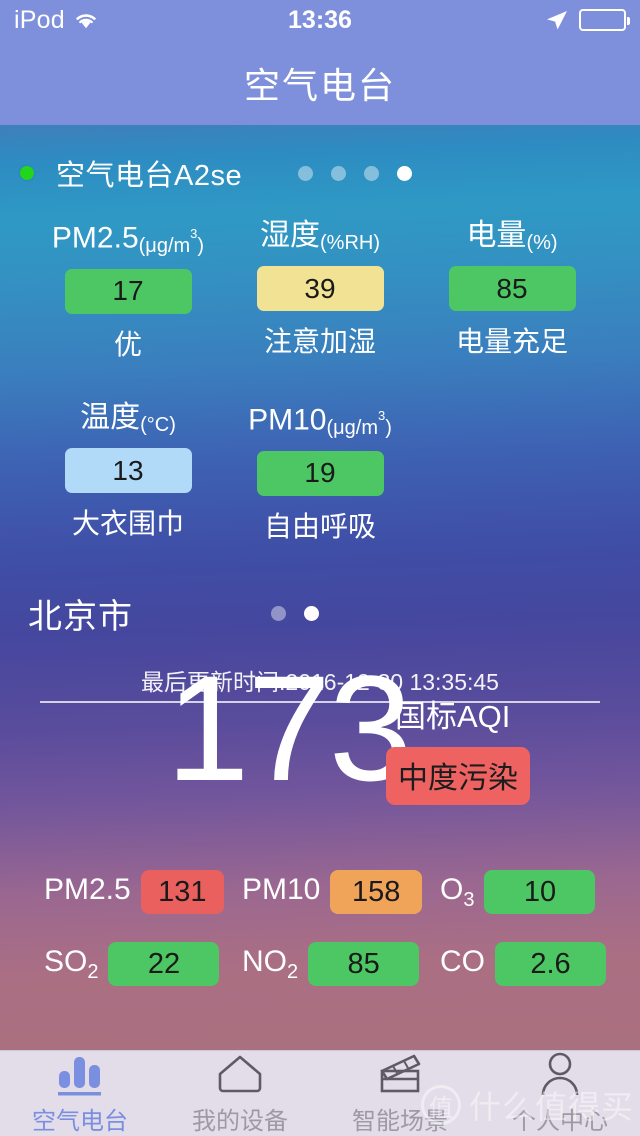 This screenshot has width=640, height=1136. I want to click on device-pager-dot-active, so click(405, 173).